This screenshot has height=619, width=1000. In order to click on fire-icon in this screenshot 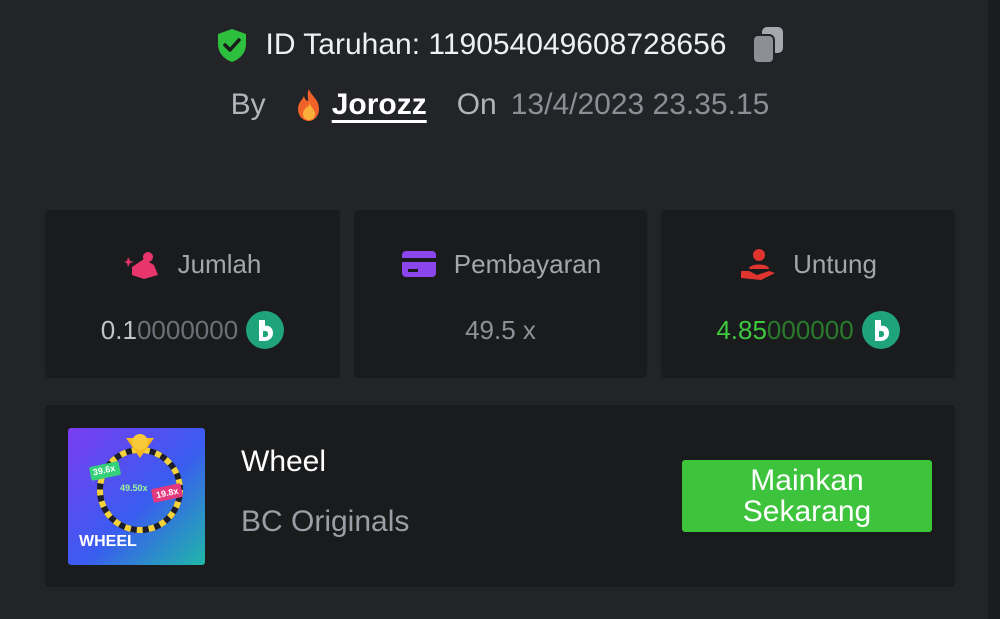, I will do `click(308, 105)`.